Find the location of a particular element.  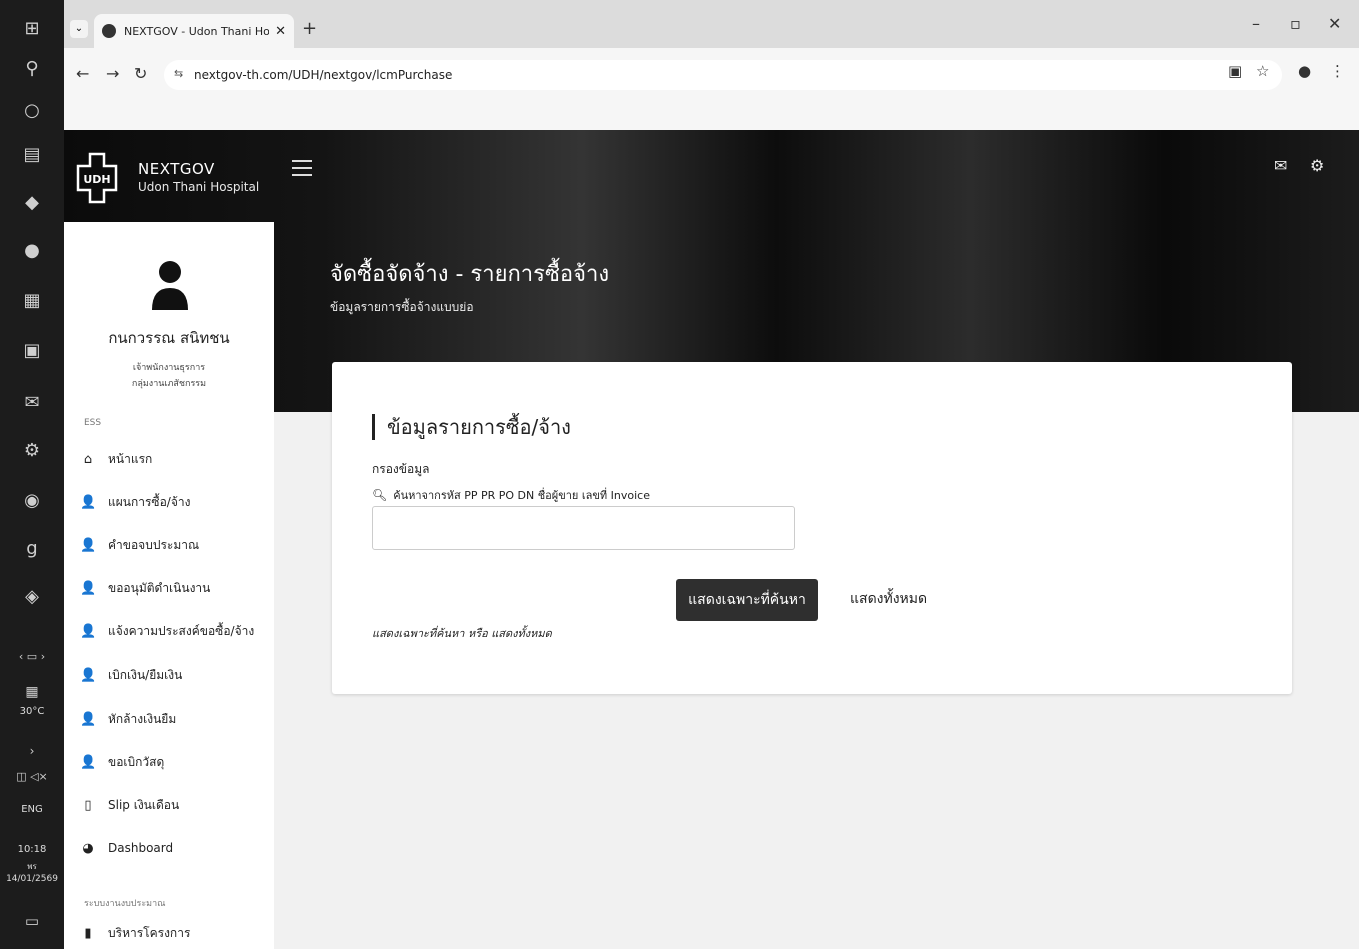

tab-strip: ⌄ NEXTGOV - Udon Thani Hospit ✕ + – ▫ ✕ is located at coordinates (711, 24).